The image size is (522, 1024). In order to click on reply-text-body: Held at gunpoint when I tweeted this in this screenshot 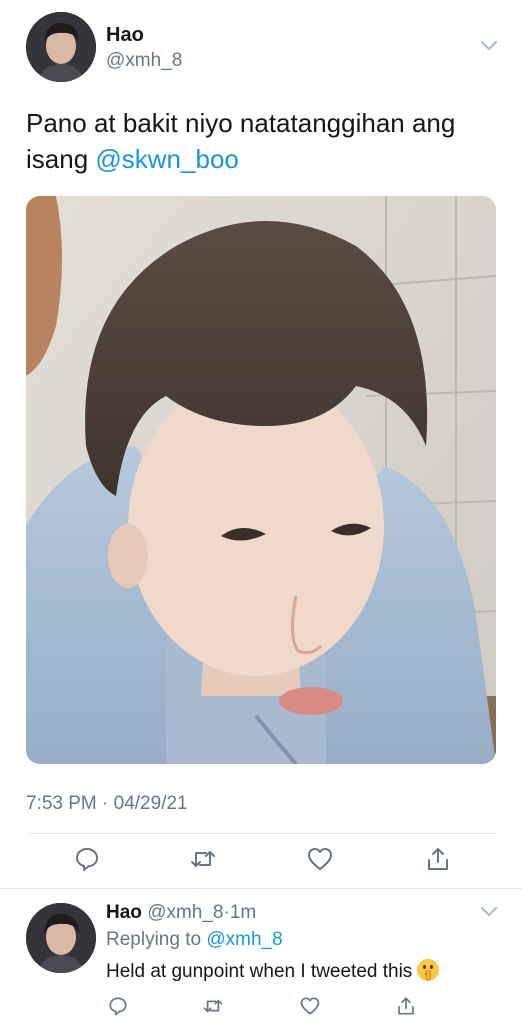, I will do `click(259, 971)`.